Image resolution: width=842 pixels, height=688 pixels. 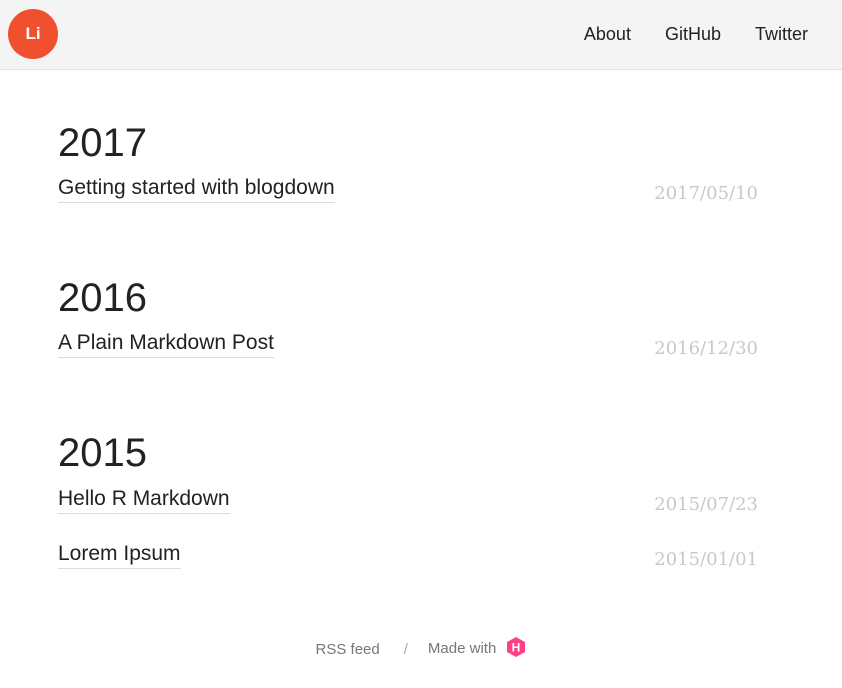 I want to click on made-with-link: Made with H, so click(x=477, y=649).